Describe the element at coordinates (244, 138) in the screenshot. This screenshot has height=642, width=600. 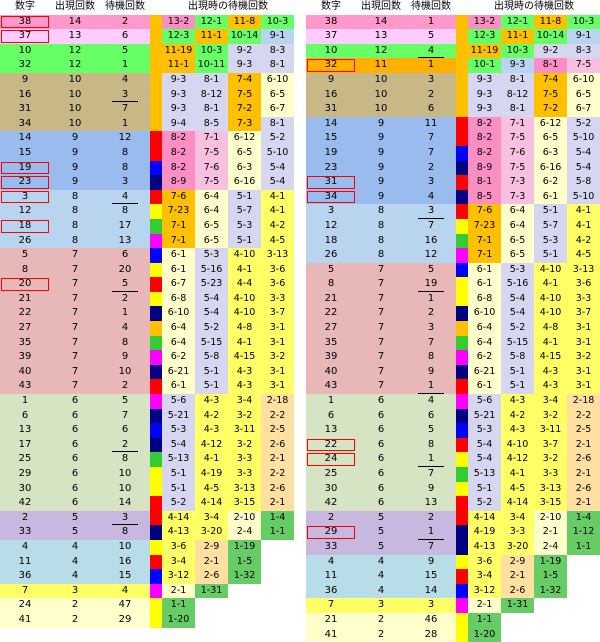
I see `cell-at-appear-3: 6-12` at that location.